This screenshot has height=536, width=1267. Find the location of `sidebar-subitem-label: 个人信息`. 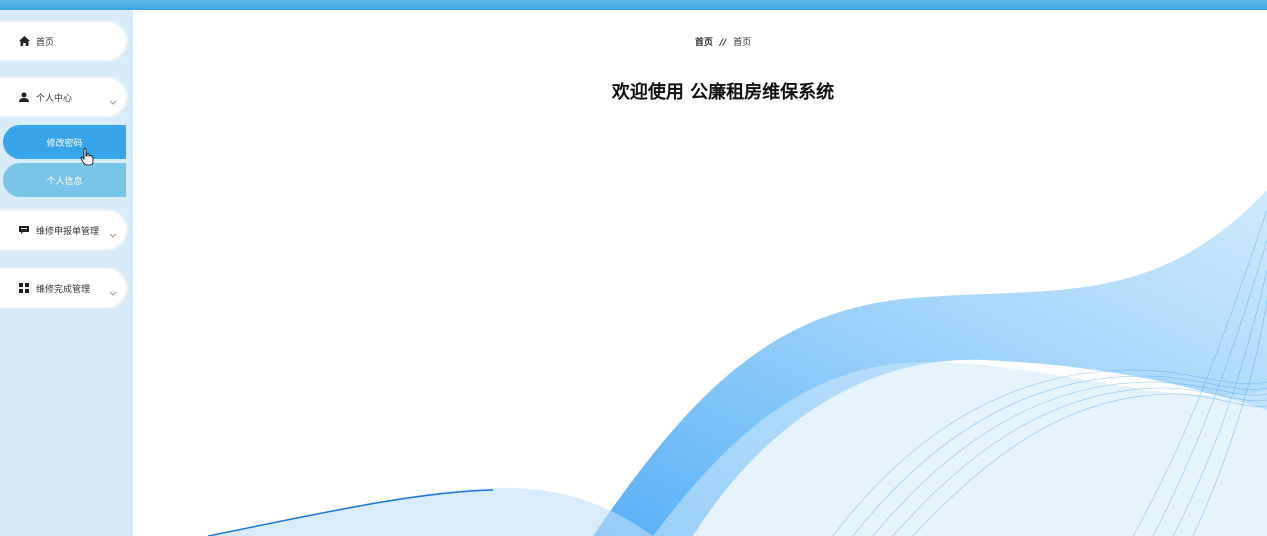

sidebar-subitem-label: 个人信息 is located at coordinates (64, 181).